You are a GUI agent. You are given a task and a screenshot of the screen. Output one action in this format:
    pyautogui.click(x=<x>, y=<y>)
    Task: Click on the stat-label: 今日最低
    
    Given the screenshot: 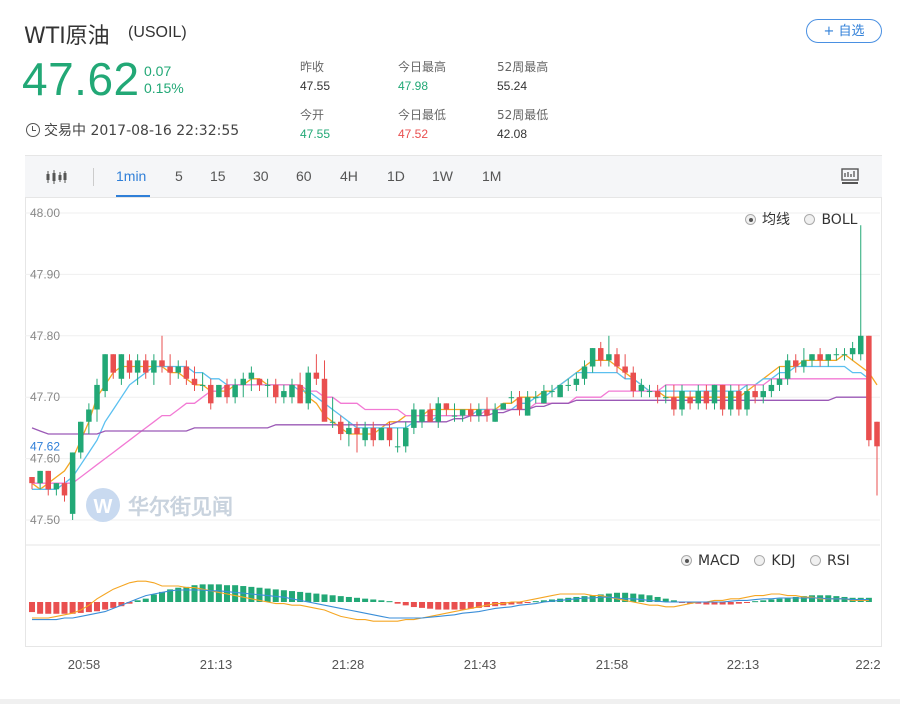 What is the action you would take?
    pyautogui.click(x=422, y=115)
    